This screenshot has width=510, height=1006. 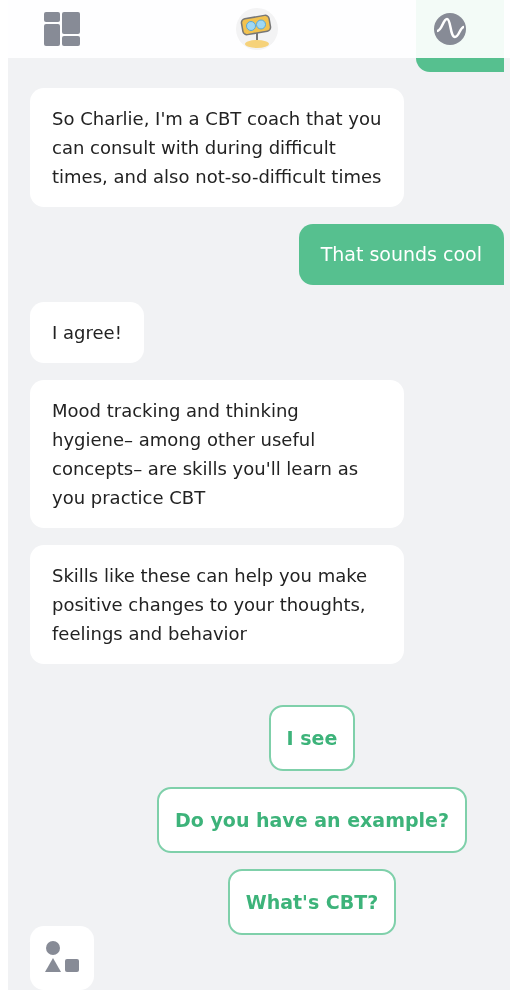 What do you see at coordinates (312, 738) in the screenshot?
I see `quick-reply-button: I see` at bounding box center [312, 738].